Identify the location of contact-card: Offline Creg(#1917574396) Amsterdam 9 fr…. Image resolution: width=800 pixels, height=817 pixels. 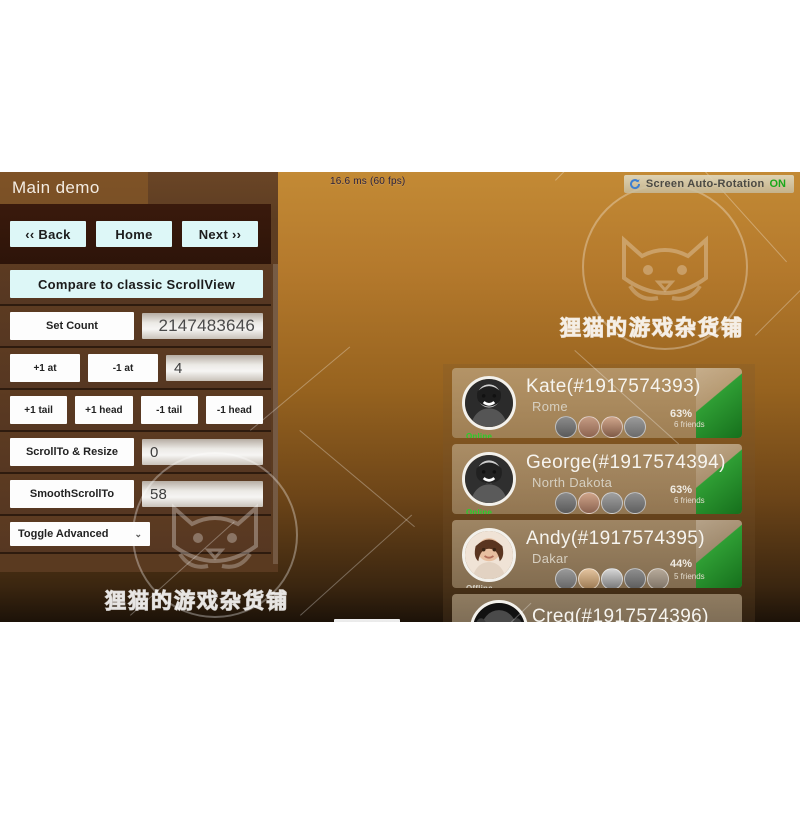
(597, 608).